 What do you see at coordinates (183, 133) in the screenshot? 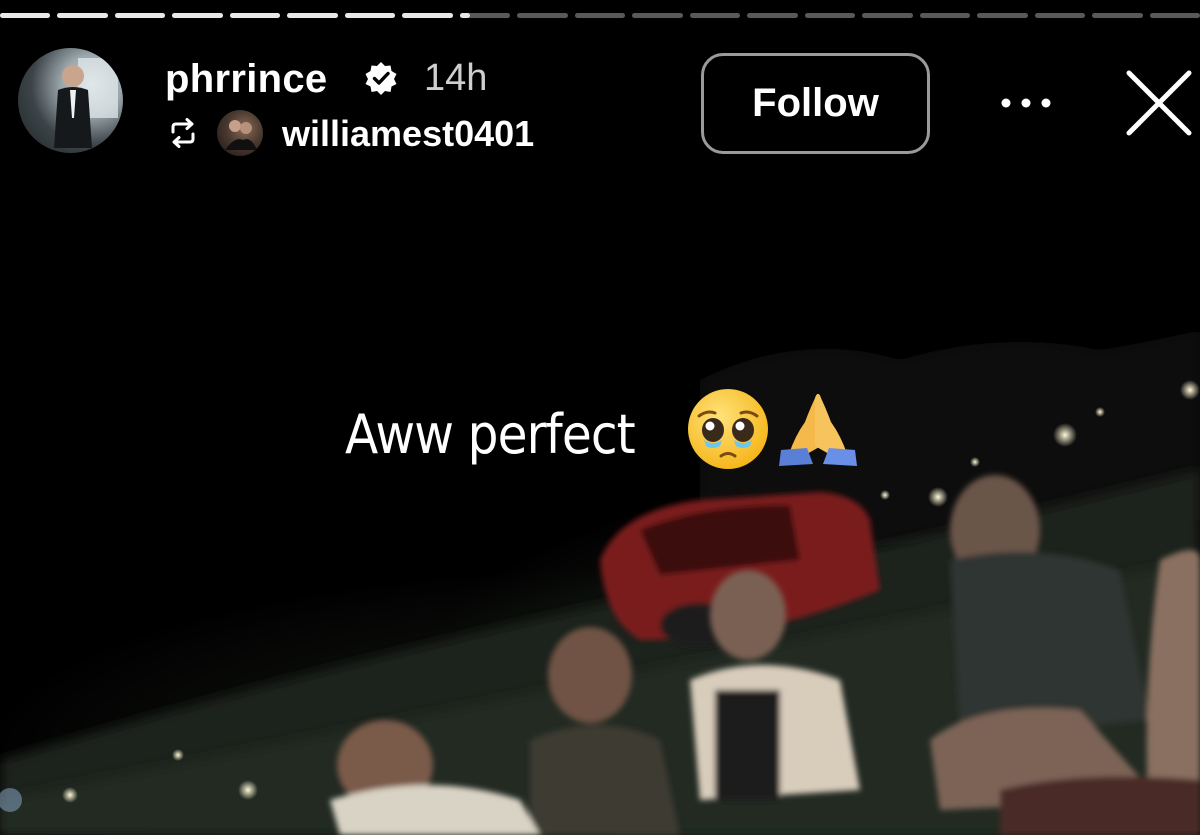
I see `repost-icon` at bounding box center [183, 133].